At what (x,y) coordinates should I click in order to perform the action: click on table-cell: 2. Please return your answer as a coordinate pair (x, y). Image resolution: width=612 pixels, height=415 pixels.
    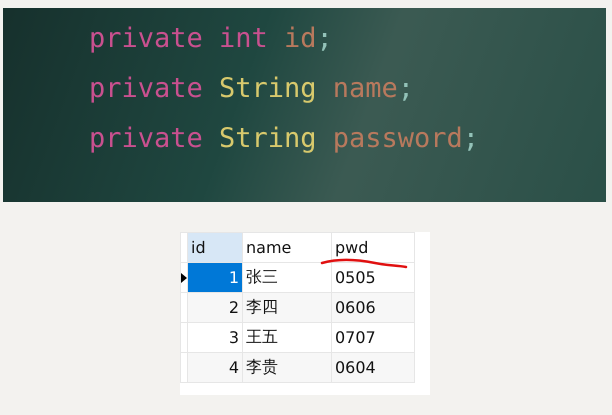
    Looking at the image, I should click on (215, 307).